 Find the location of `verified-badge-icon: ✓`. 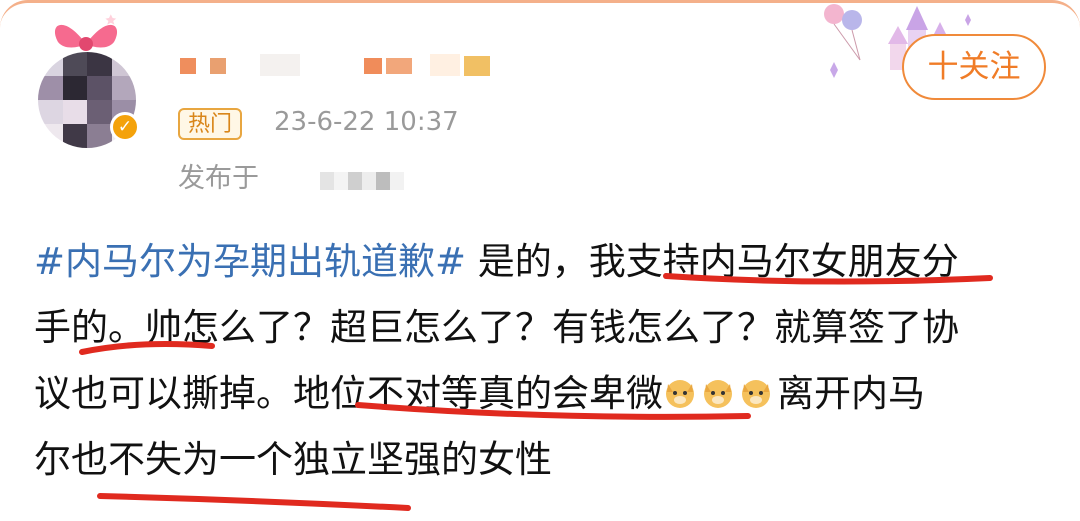

verified-badge-icon: ✓ is located at coordinates (125, 127).